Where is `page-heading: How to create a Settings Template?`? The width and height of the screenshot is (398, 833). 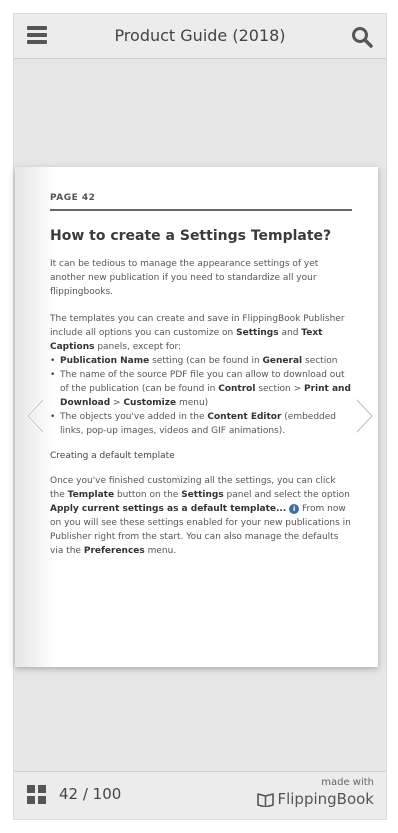 page-heading: How to create a Settings Template? is located at coordinates (191, 236).